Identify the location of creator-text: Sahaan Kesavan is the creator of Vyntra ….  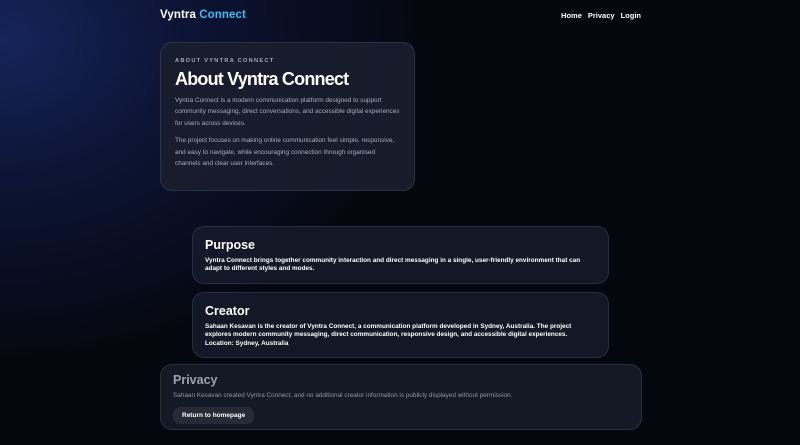
(388, 331).